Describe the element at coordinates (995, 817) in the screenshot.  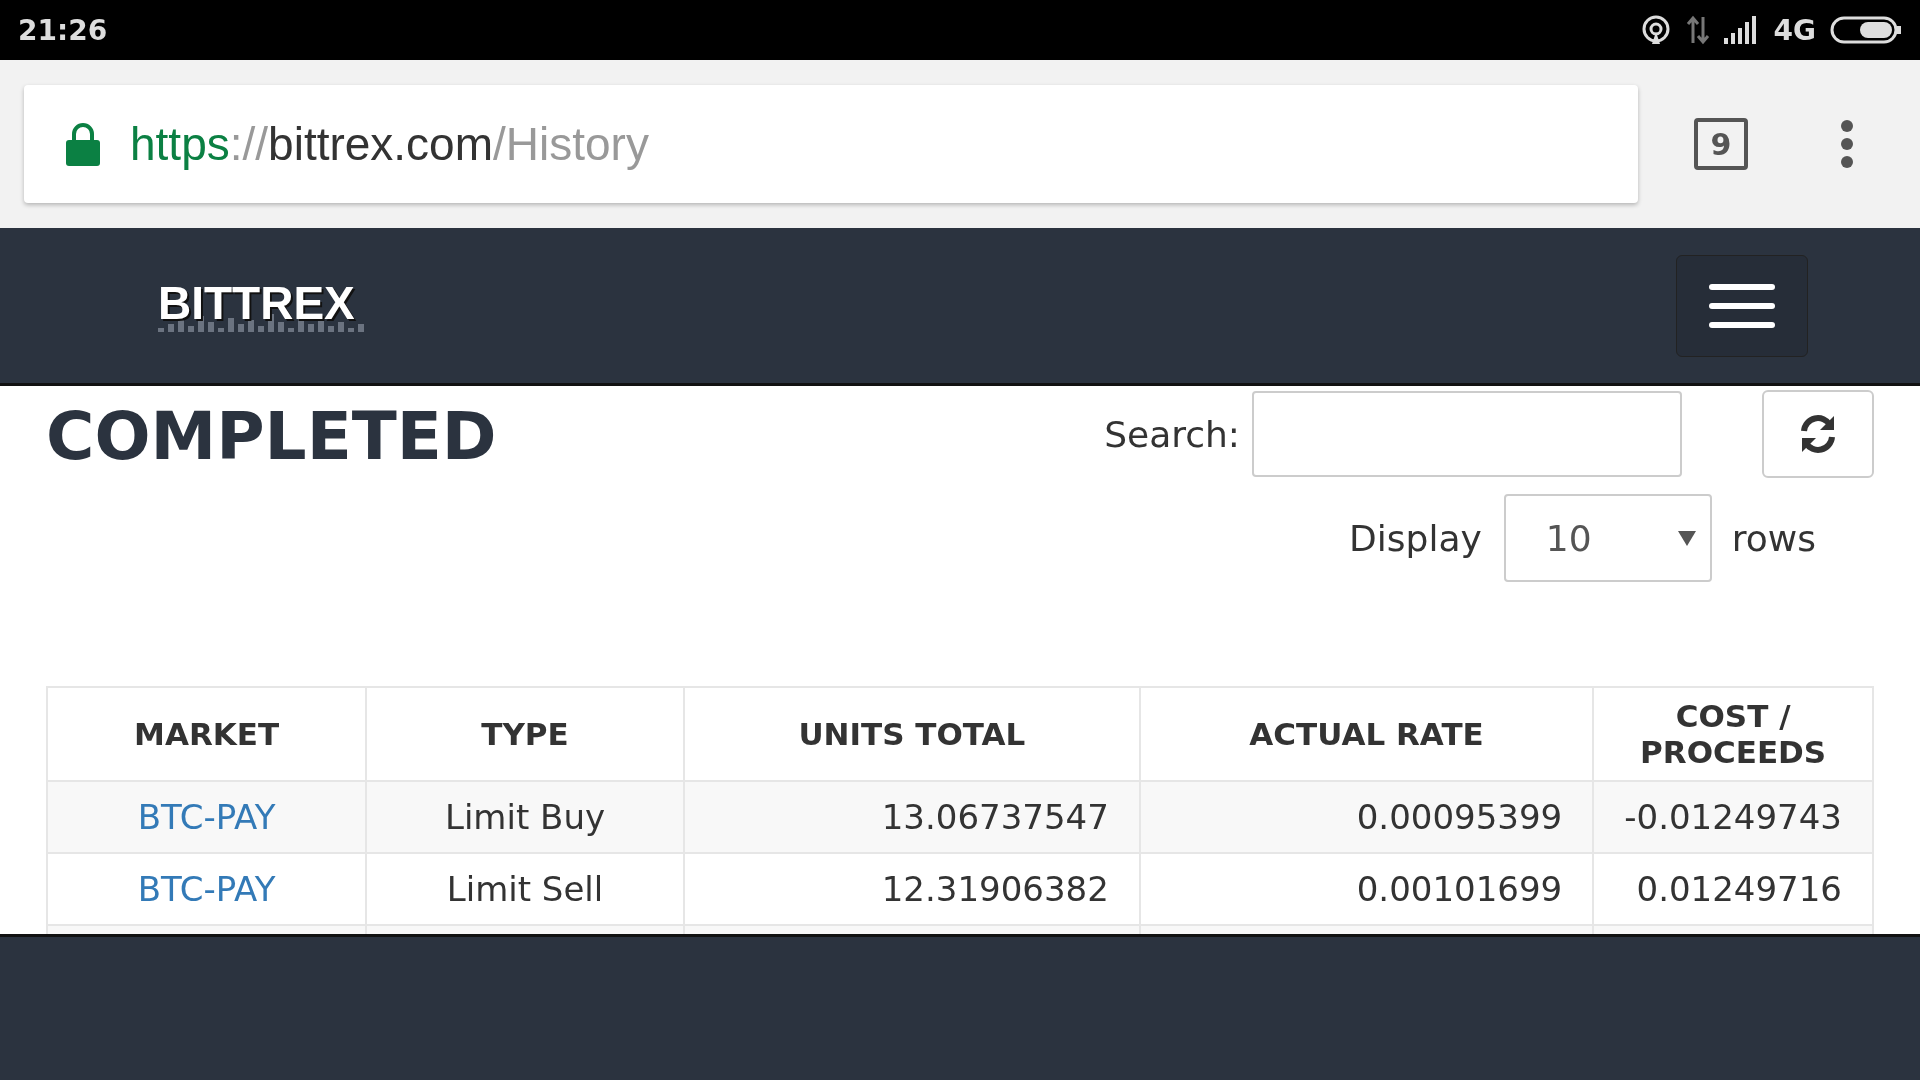
I see `table-cell: 13.06737547` at that location.